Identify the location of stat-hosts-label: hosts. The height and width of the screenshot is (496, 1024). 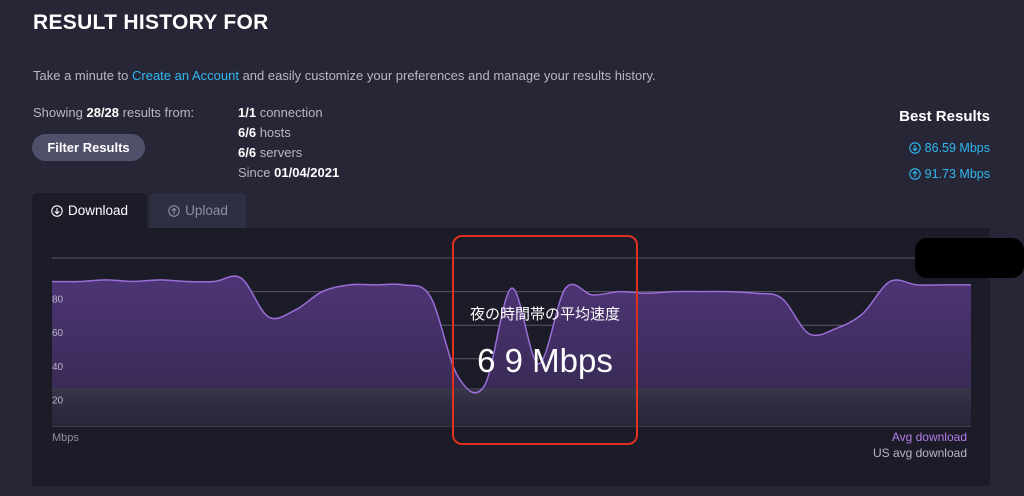
(273, 132).